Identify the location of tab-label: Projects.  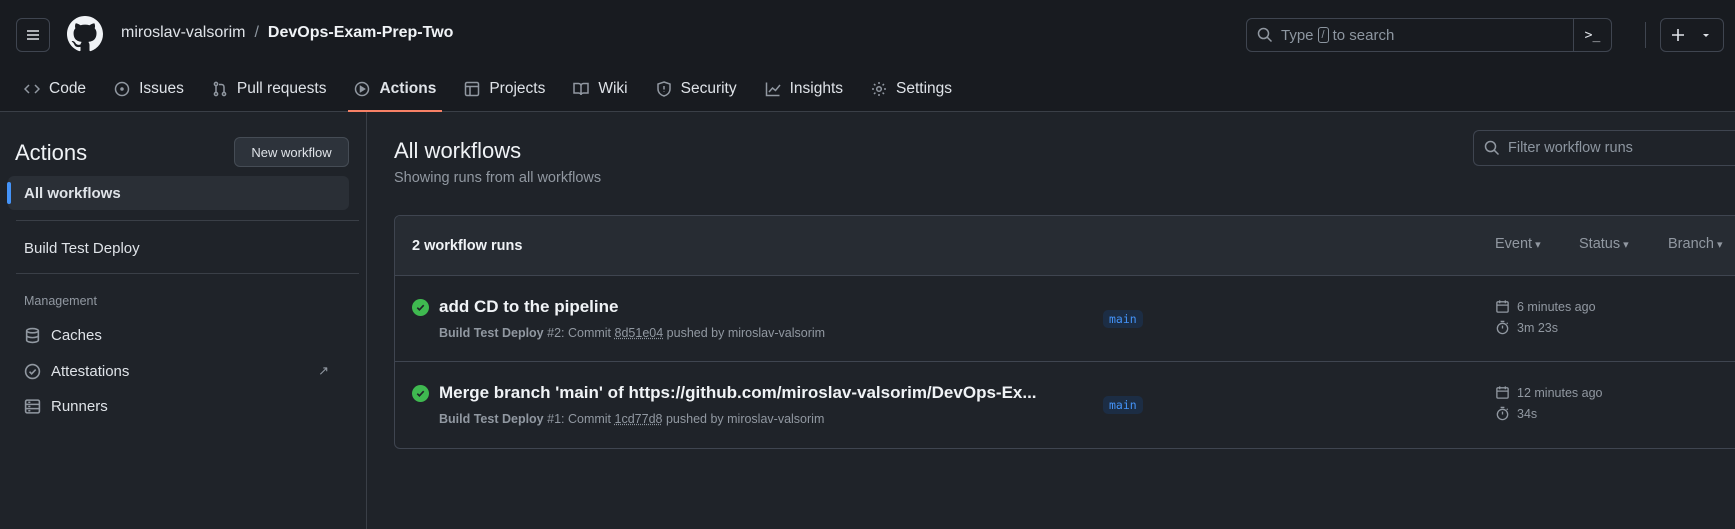
(517, 88).